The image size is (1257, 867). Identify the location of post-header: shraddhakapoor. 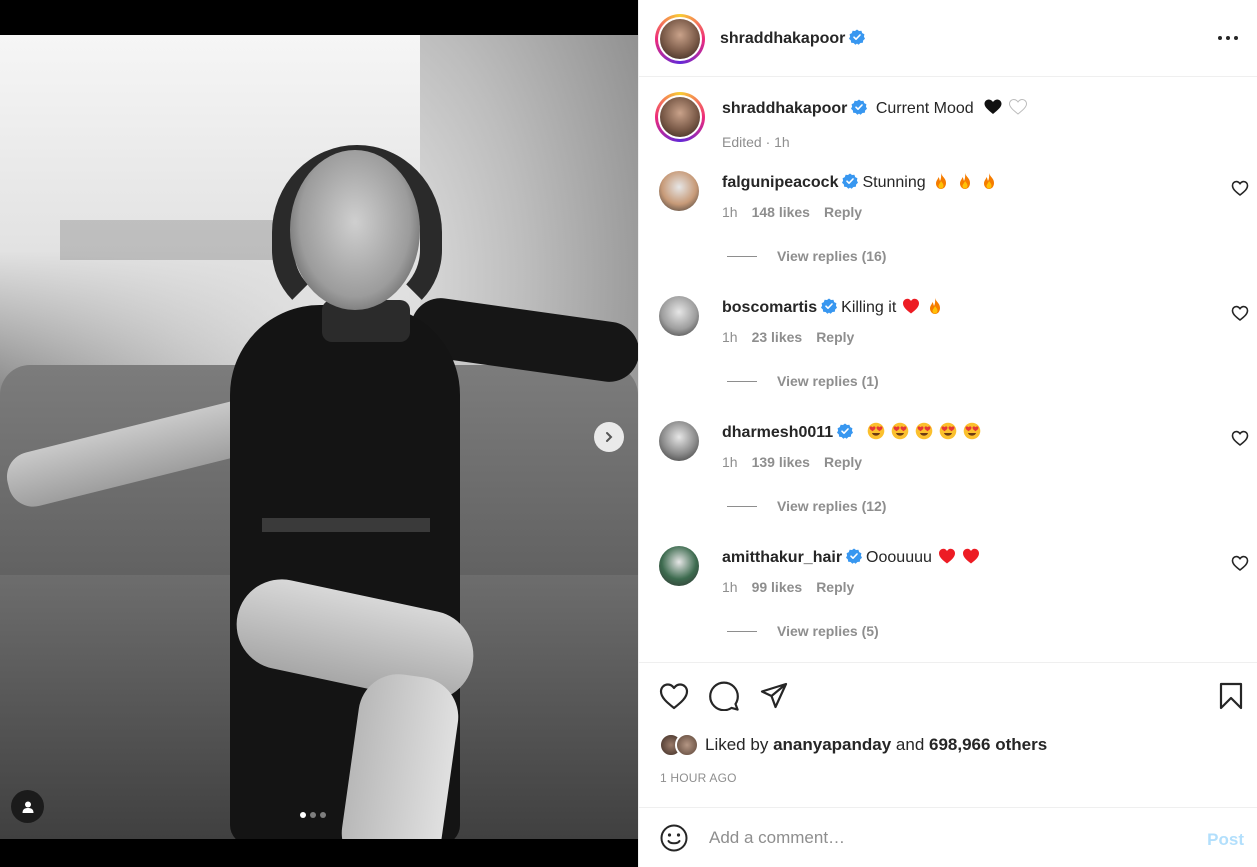
(948, 38).